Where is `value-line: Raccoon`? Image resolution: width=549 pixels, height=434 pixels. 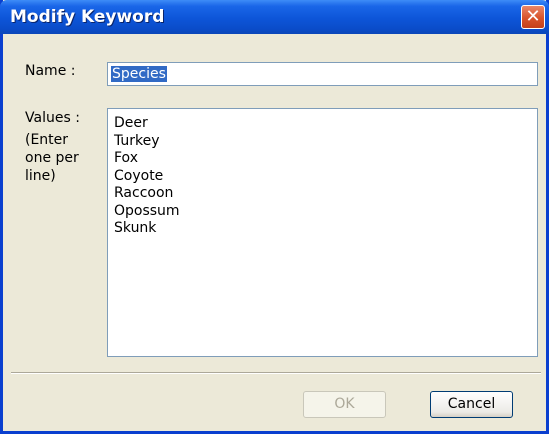 value-line: Raccoon is located at coordinates (144, 193).